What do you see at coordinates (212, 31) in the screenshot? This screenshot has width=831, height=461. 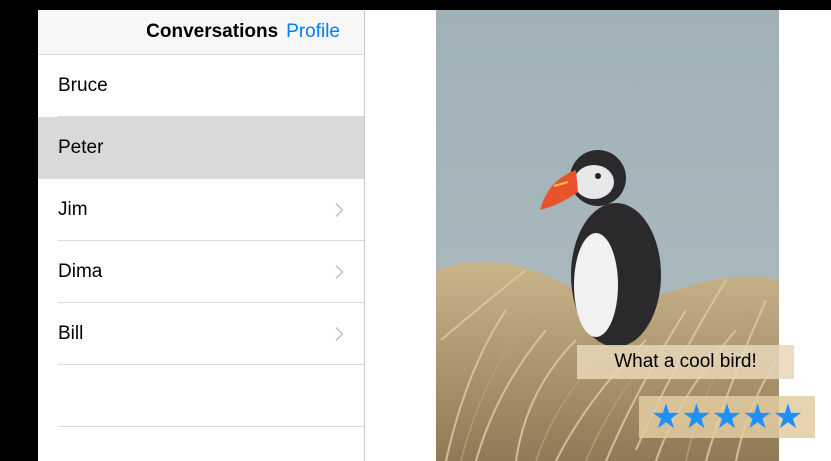 I see `page-title: Conversations` at bounding box center [212, 31].